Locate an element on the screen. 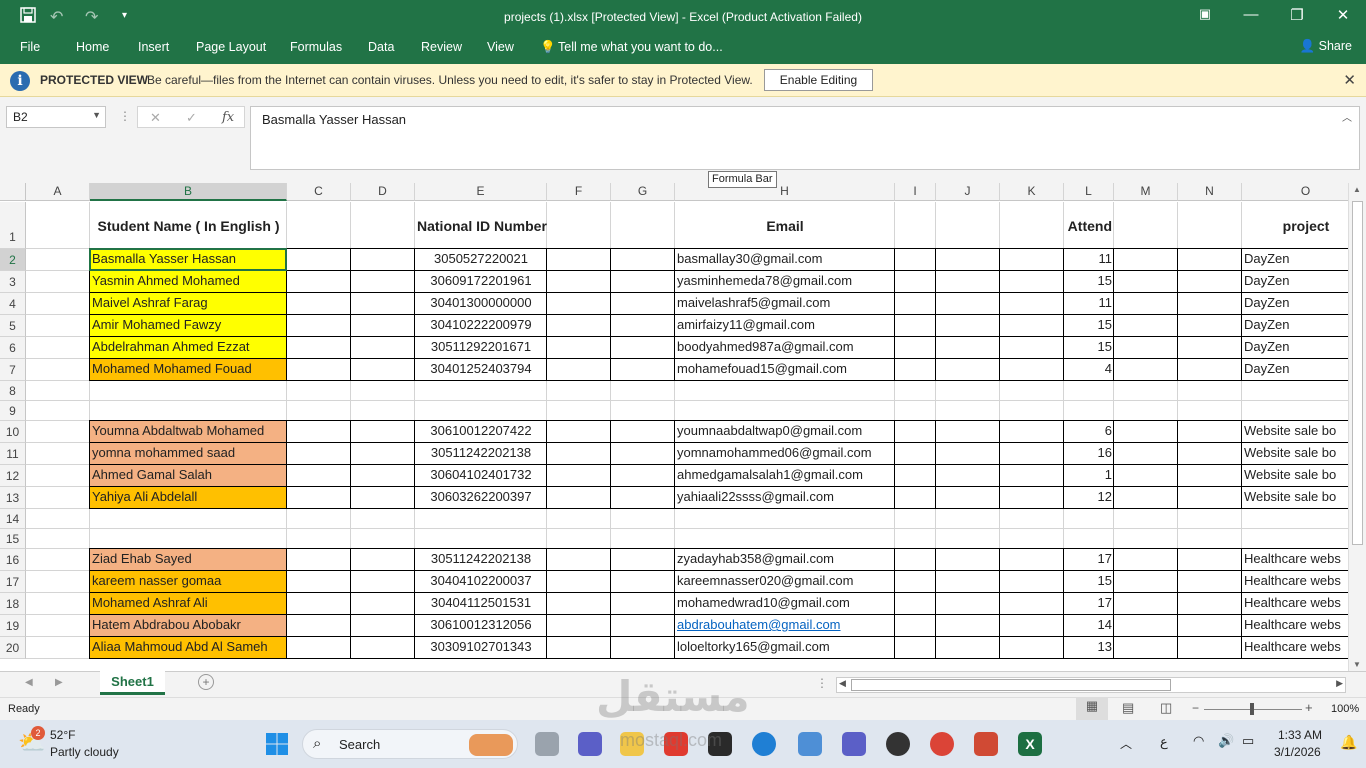 This screenshot has width=1366, height=768. tab-data: Data is located at coordinates (381, 47).